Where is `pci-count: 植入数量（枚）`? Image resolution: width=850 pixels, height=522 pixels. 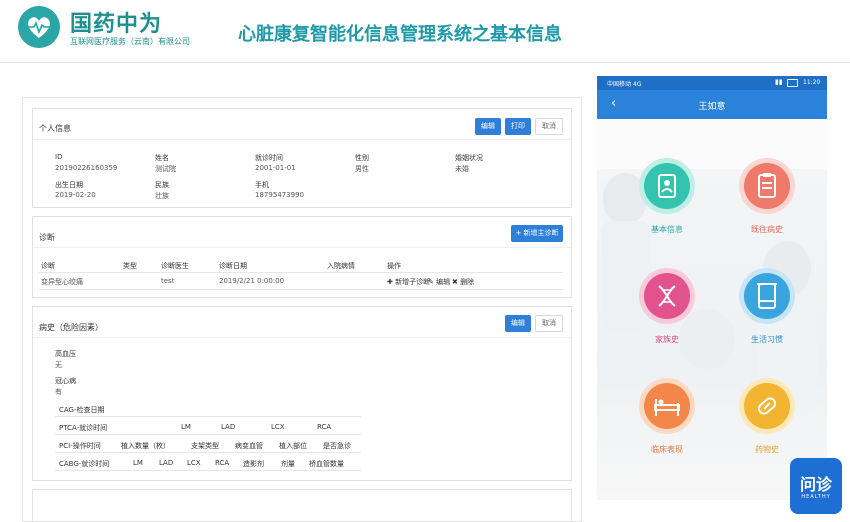
pci-count: 植入数量（枚） is located at coordinates (145, 446).